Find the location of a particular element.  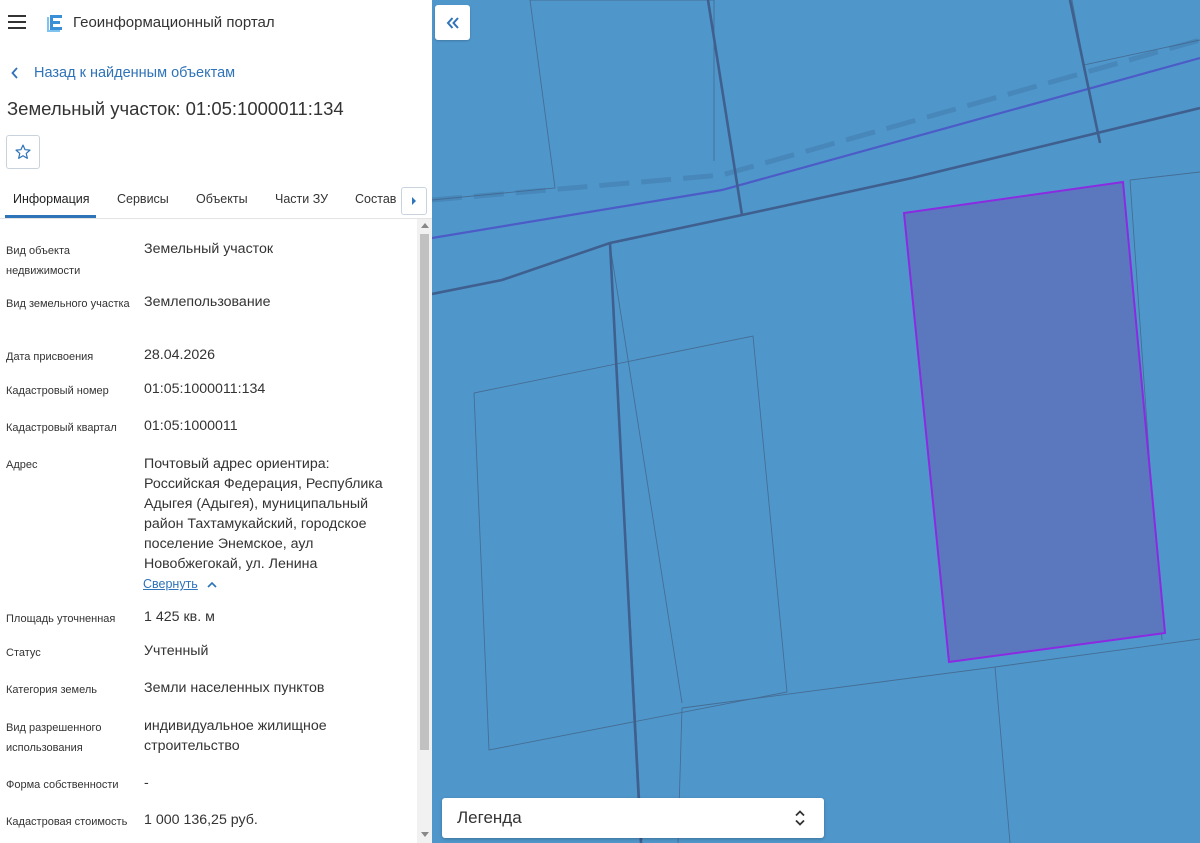

chevron-up-icon is located at coordinates (212, 584).